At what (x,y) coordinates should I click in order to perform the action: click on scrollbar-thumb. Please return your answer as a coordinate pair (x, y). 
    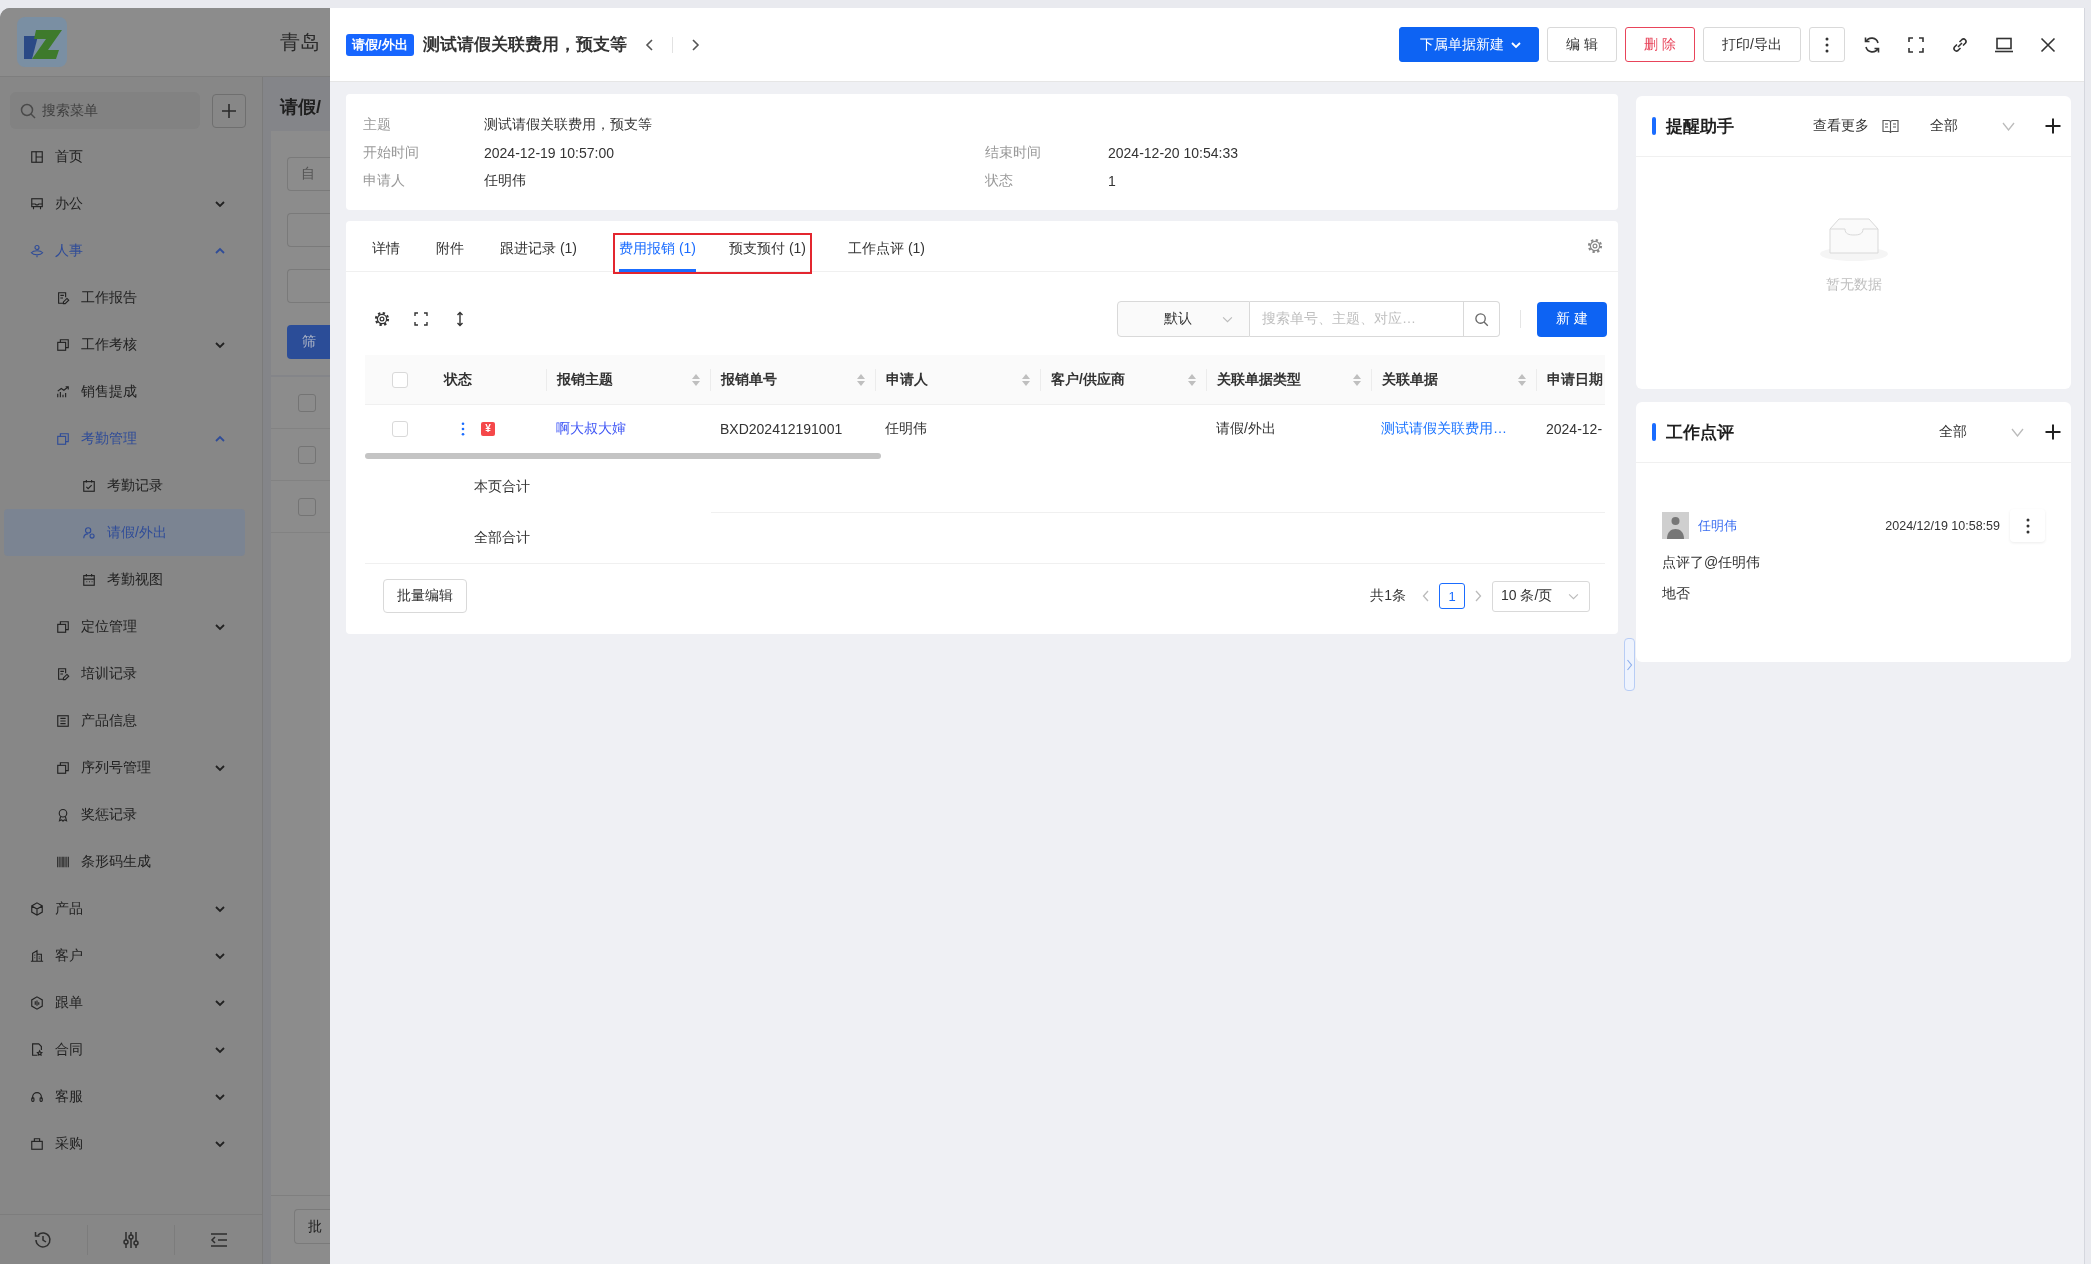
    Looking at the image, I should click on (623, 456).